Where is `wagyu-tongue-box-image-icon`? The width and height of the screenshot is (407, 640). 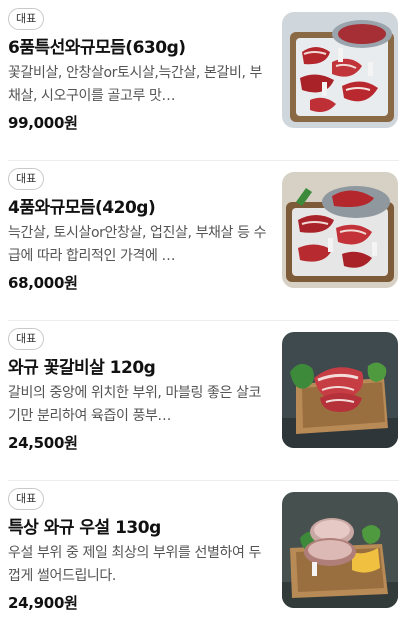 wagyu-tongue-box-image-icon is located at coordinates (340, 550).